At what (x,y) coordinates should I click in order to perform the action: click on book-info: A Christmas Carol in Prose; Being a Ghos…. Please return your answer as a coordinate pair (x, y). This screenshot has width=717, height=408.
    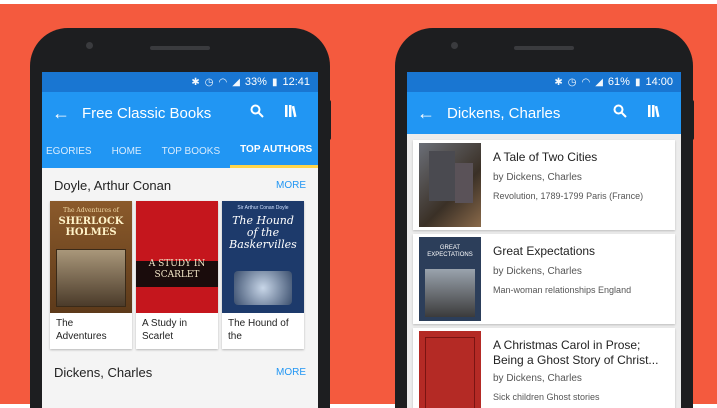
    Looking at the image, I should click on (581, 368).